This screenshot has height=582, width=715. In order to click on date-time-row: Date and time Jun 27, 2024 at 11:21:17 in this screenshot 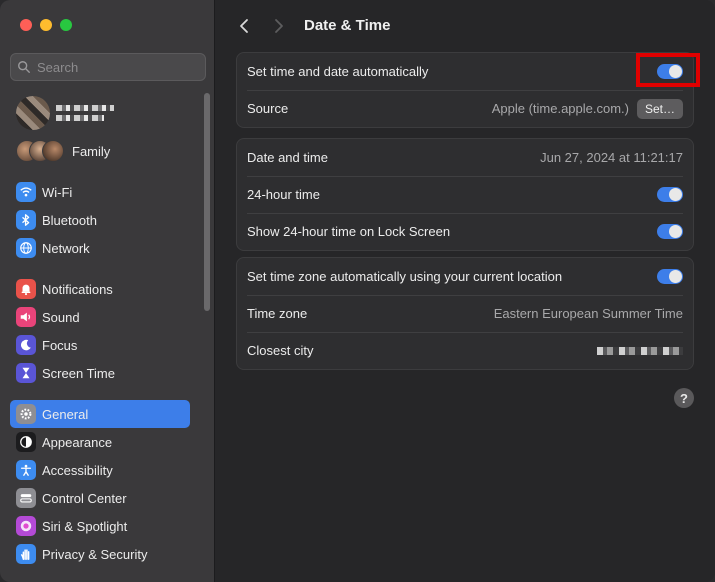, I will do `click(465, 157)`.